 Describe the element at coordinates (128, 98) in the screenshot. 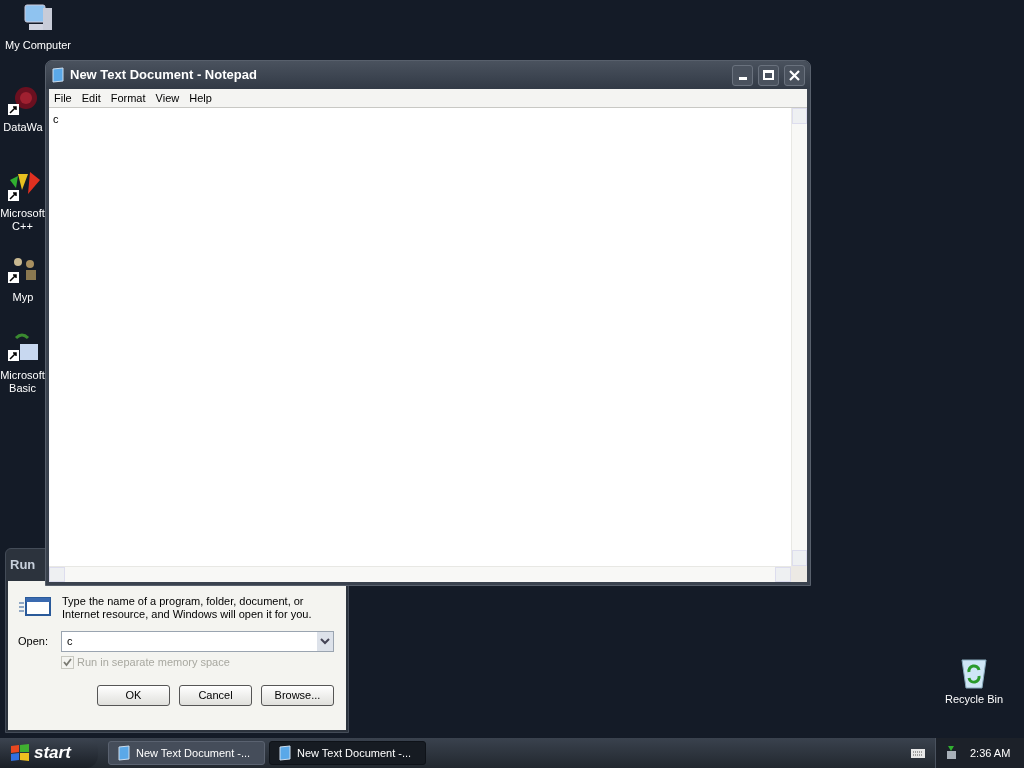

I see `menu-item: Format` at that location.